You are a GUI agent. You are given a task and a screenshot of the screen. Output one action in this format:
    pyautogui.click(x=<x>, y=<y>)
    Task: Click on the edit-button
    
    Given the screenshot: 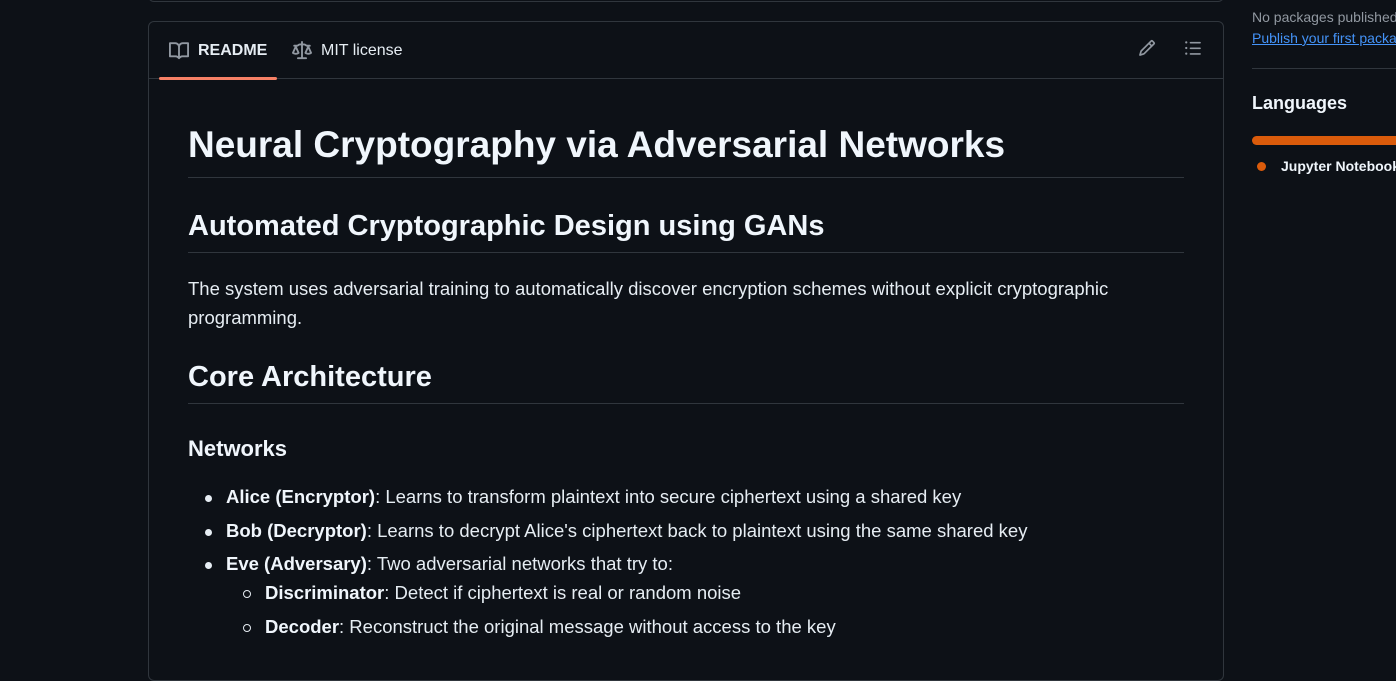 What is the action you would take?
    pyautogui.click(x=1147, y=50)
    